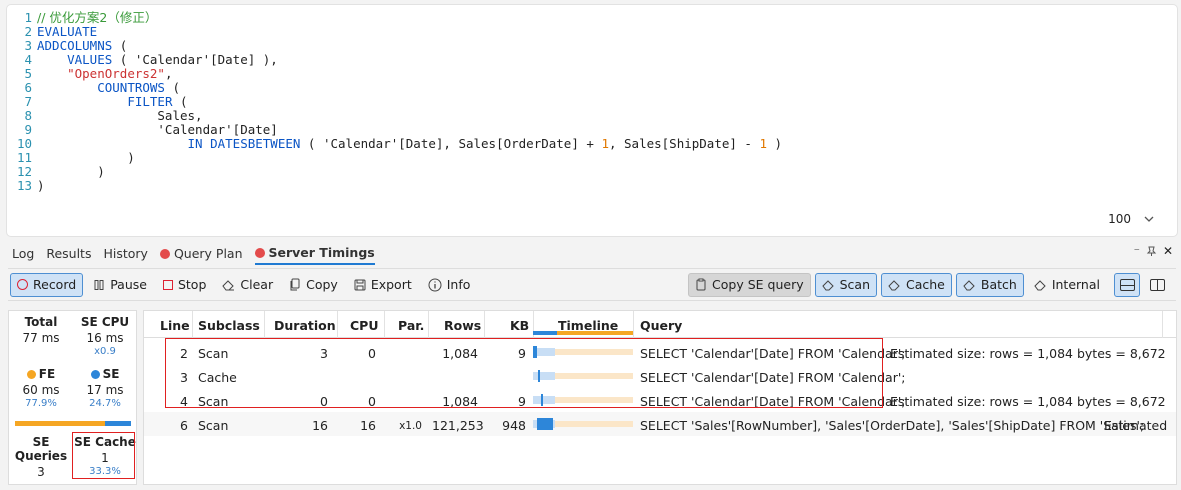 The width and height of the screenshot is (1181, 490). What do you see at coordinates (168, 73) in the screenshot?
I see `code-token: ,` at bounding box center [168, 73].